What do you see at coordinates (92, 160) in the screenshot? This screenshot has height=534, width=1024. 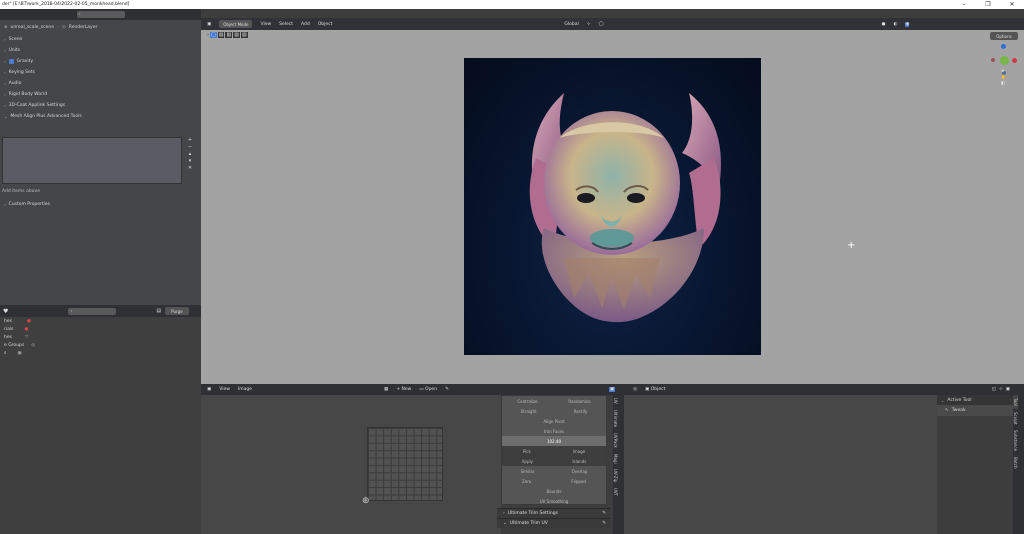 I see `ui-list` at bounding box center [92, 160].